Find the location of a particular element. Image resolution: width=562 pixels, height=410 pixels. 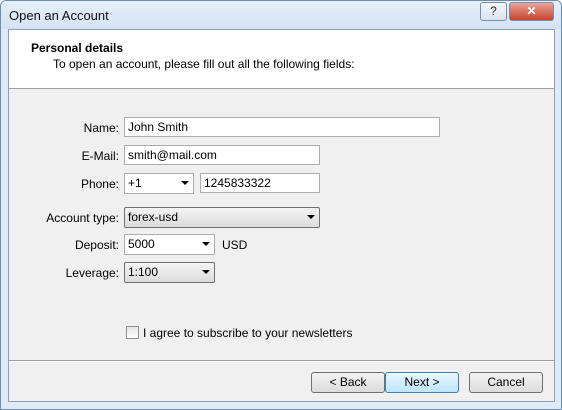

account-type-value: forex-usd is located at coordinates (153, 217).